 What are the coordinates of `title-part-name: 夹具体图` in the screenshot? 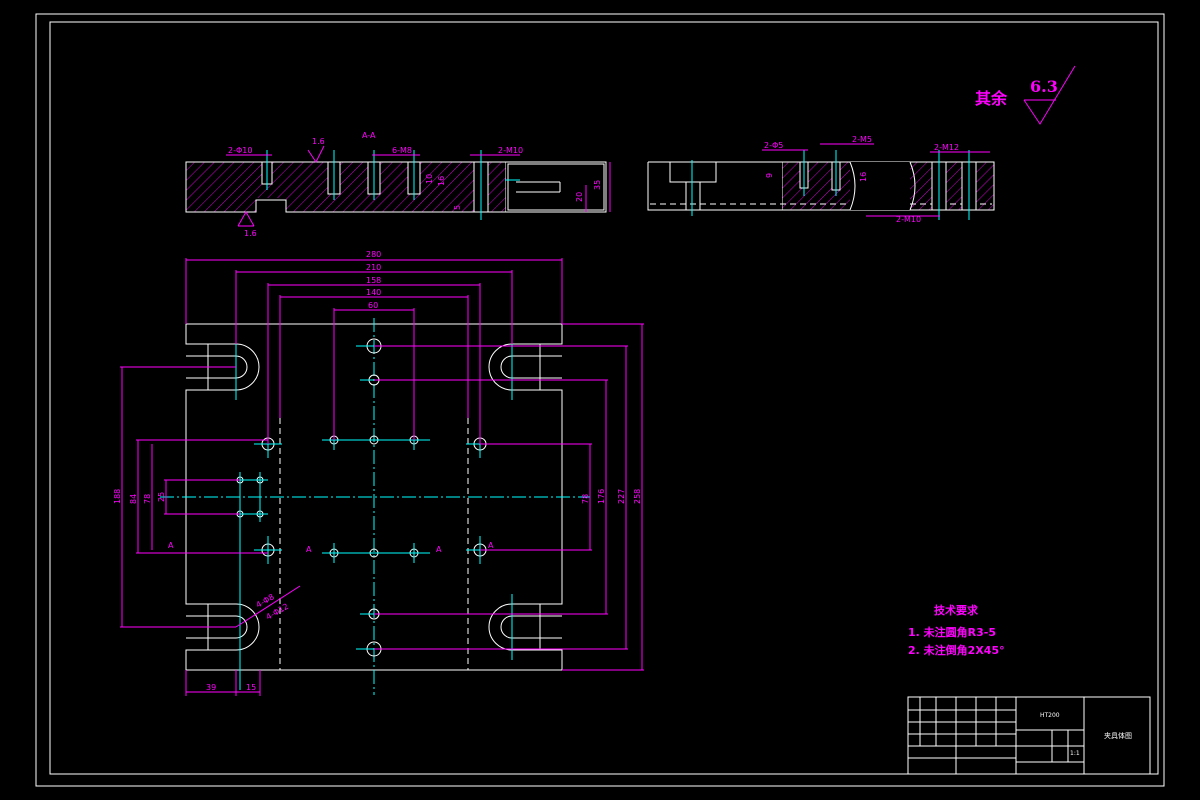 It's located at (1118, 735).